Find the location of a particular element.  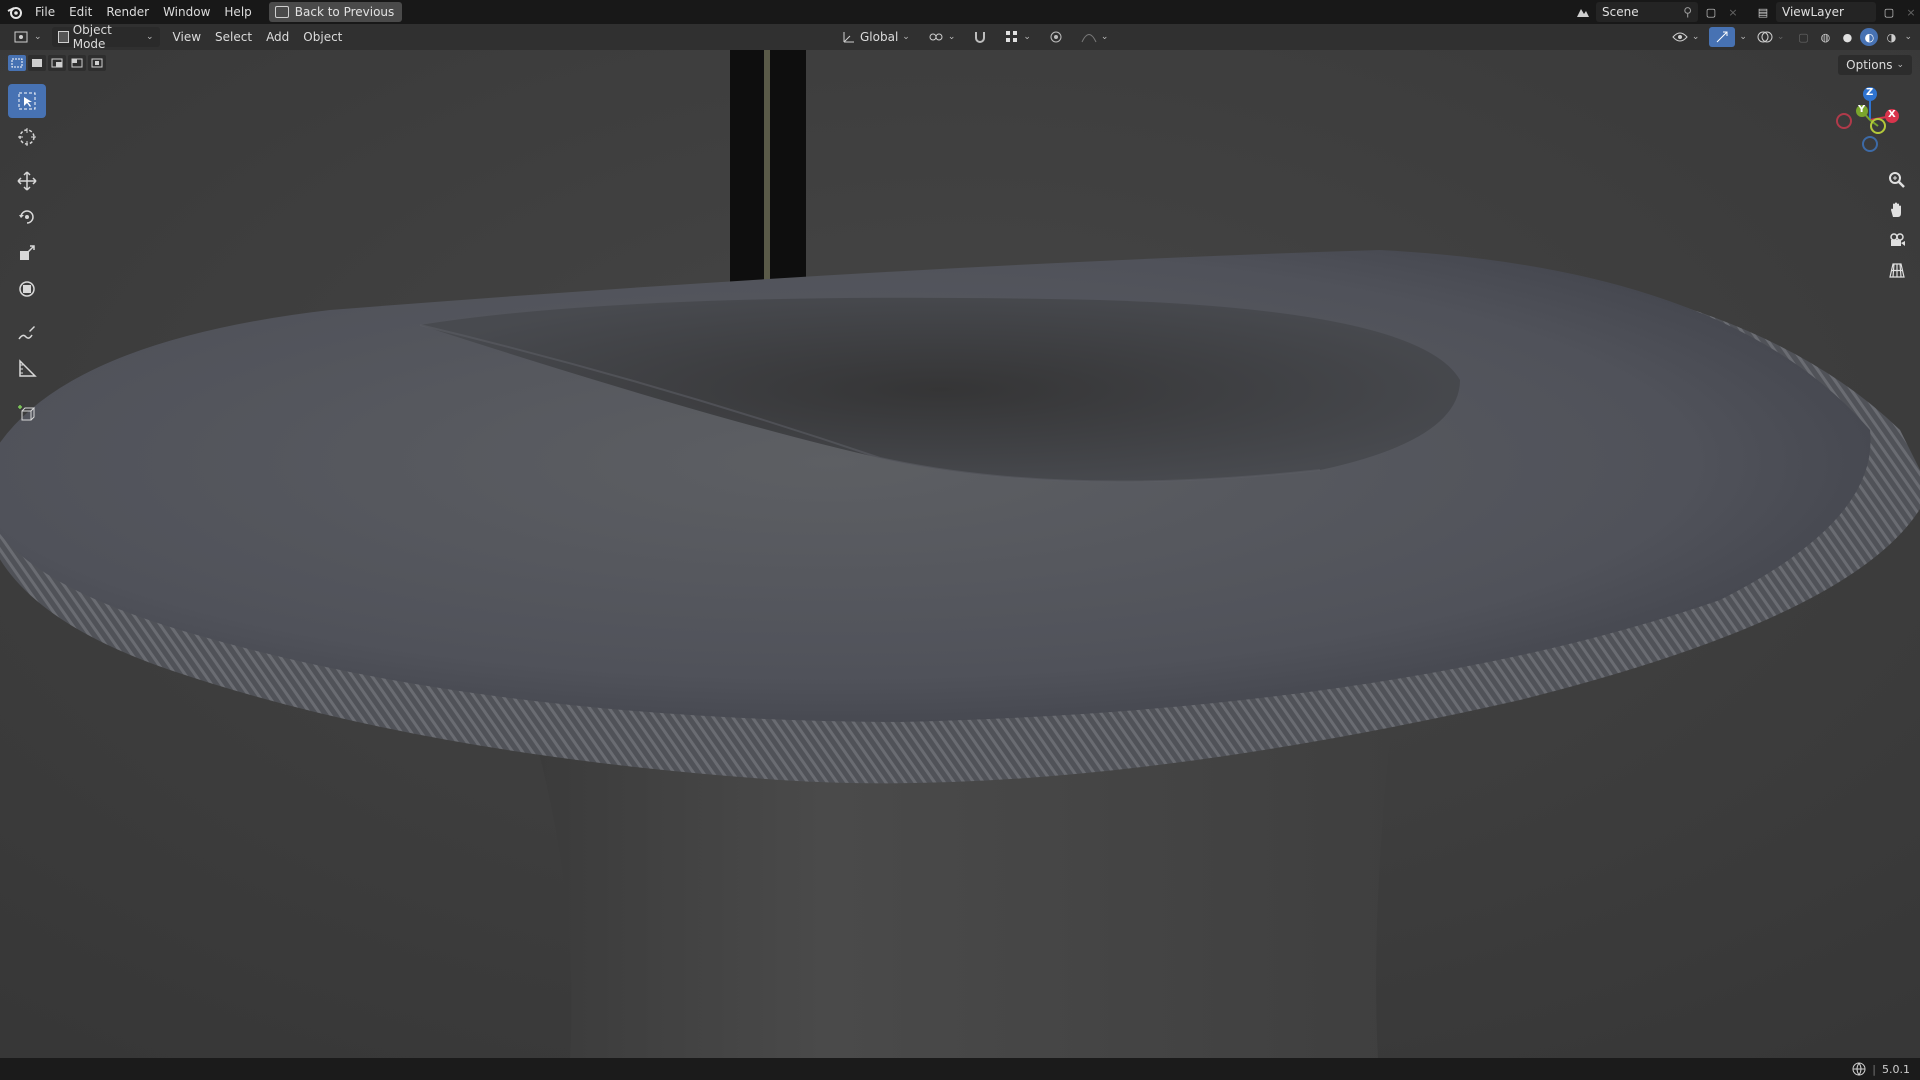

solid-shading-icon: ● is located at coordinates (1847, 37).